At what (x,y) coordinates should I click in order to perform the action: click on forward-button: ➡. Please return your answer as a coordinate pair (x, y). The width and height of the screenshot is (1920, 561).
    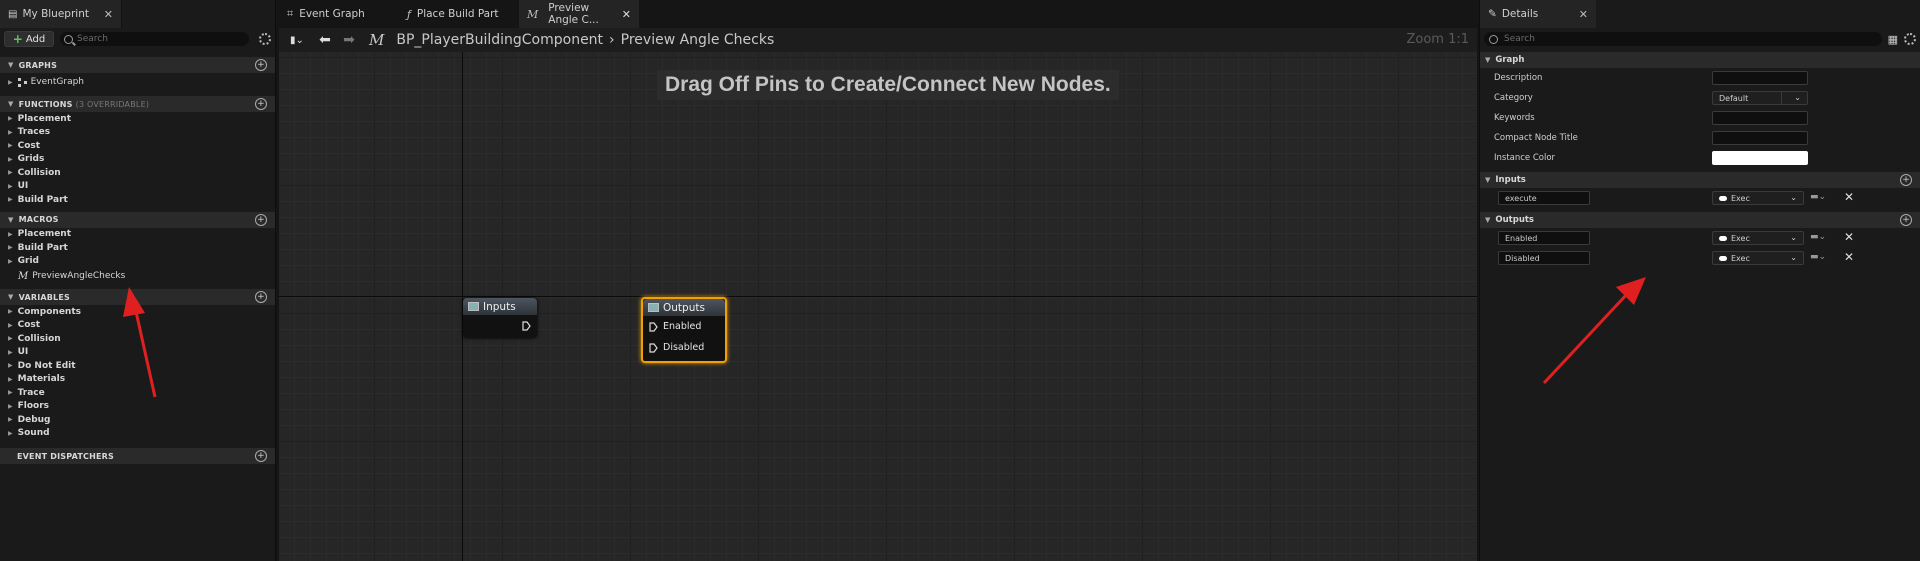
    Looking at the image, I should click on (349, 40).